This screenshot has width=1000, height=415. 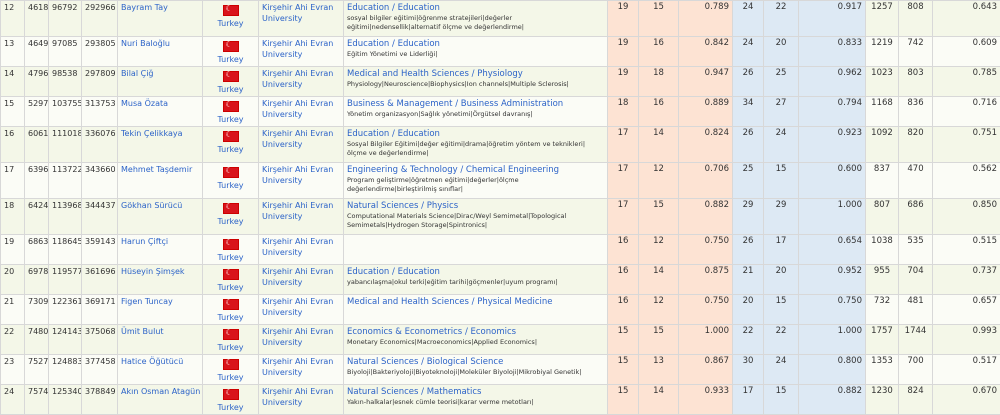 I want to click on citations-total: 1257, so click(x=882, y=19).